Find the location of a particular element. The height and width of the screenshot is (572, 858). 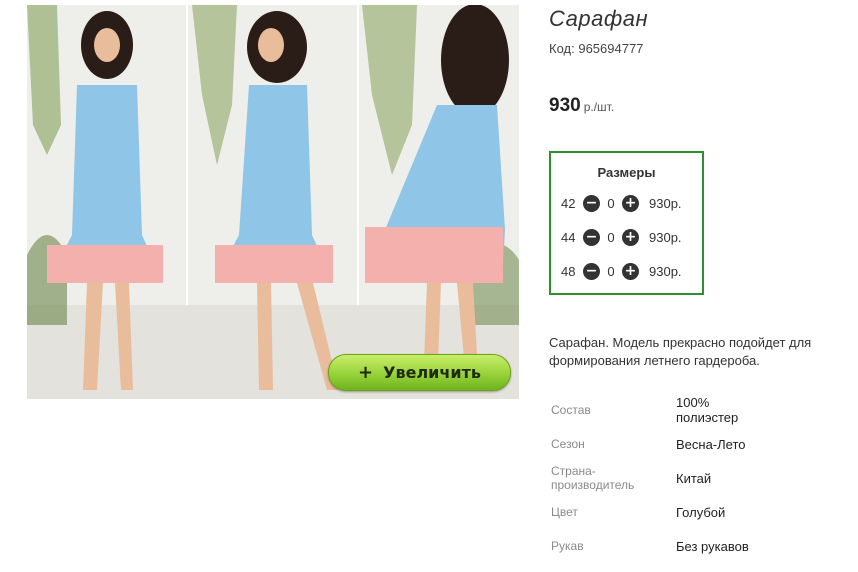

spec-row: Состав 100% полиэстер is located at coordinates (701, 410).